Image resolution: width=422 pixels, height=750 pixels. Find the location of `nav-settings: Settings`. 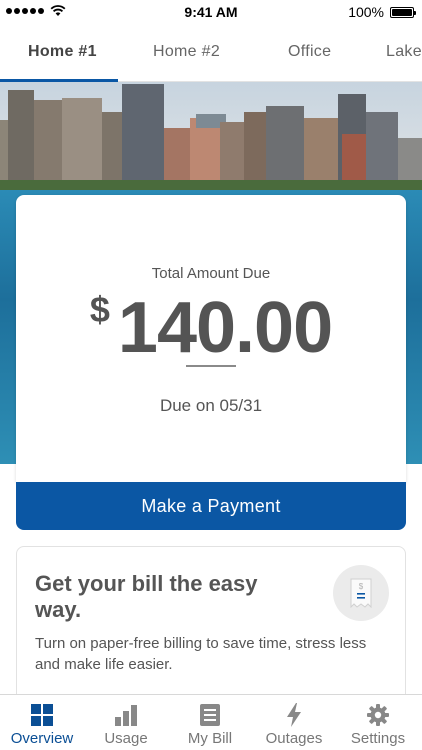

nav-settings: Settings is located at coordinates (378, 722).